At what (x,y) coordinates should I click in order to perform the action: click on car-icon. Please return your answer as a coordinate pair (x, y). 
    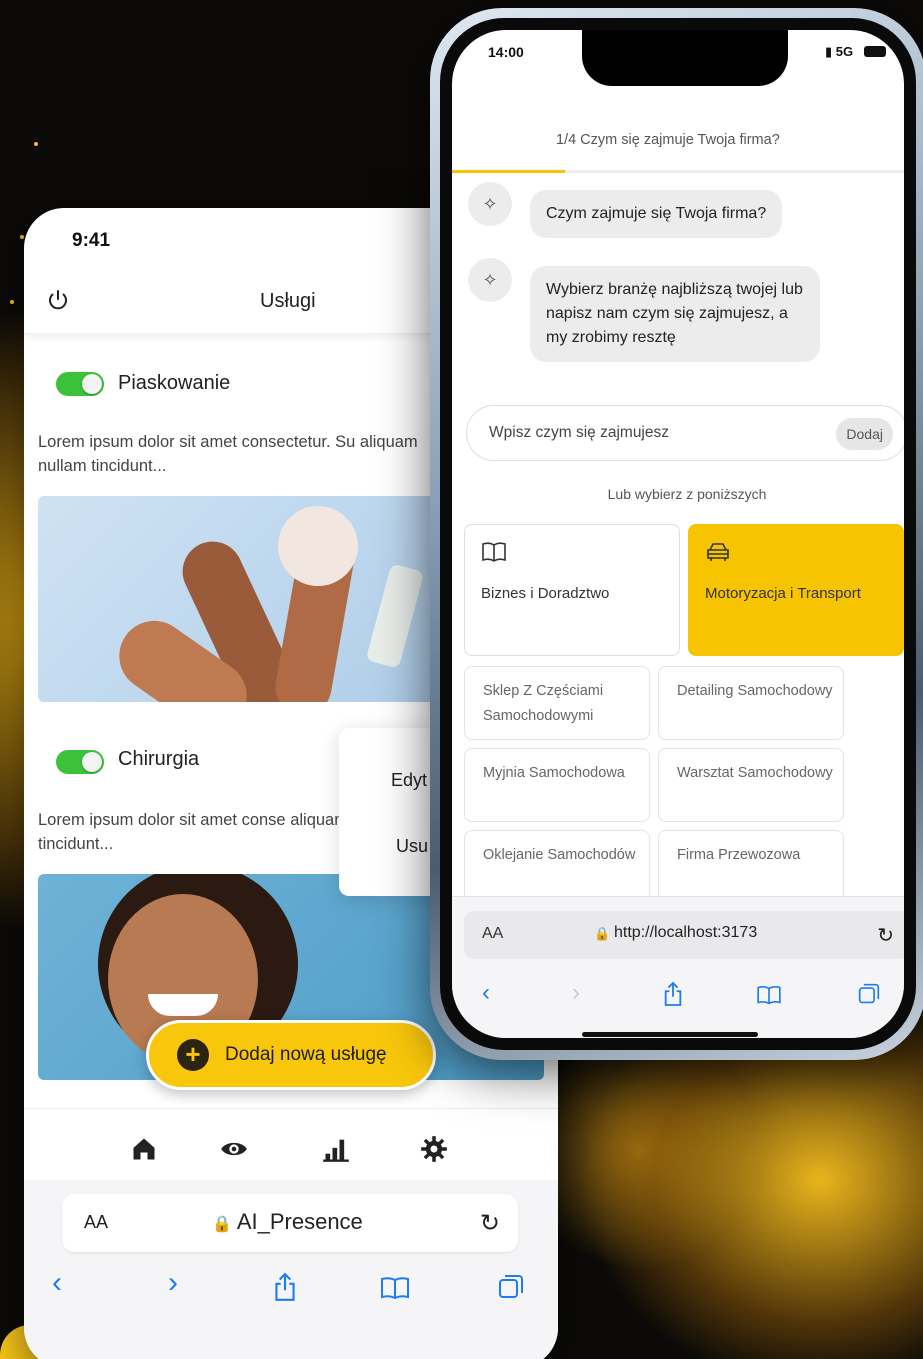
    Looking at the image, I should click on (718, 552).